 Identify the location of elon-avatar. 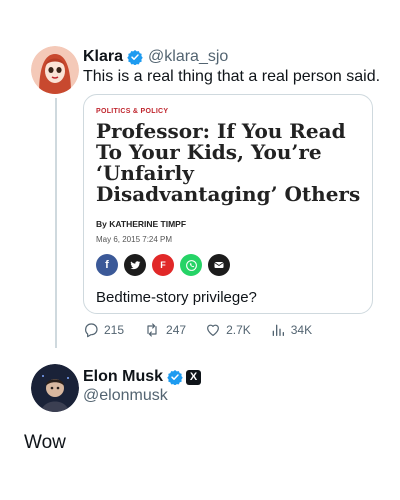
(55, 388).